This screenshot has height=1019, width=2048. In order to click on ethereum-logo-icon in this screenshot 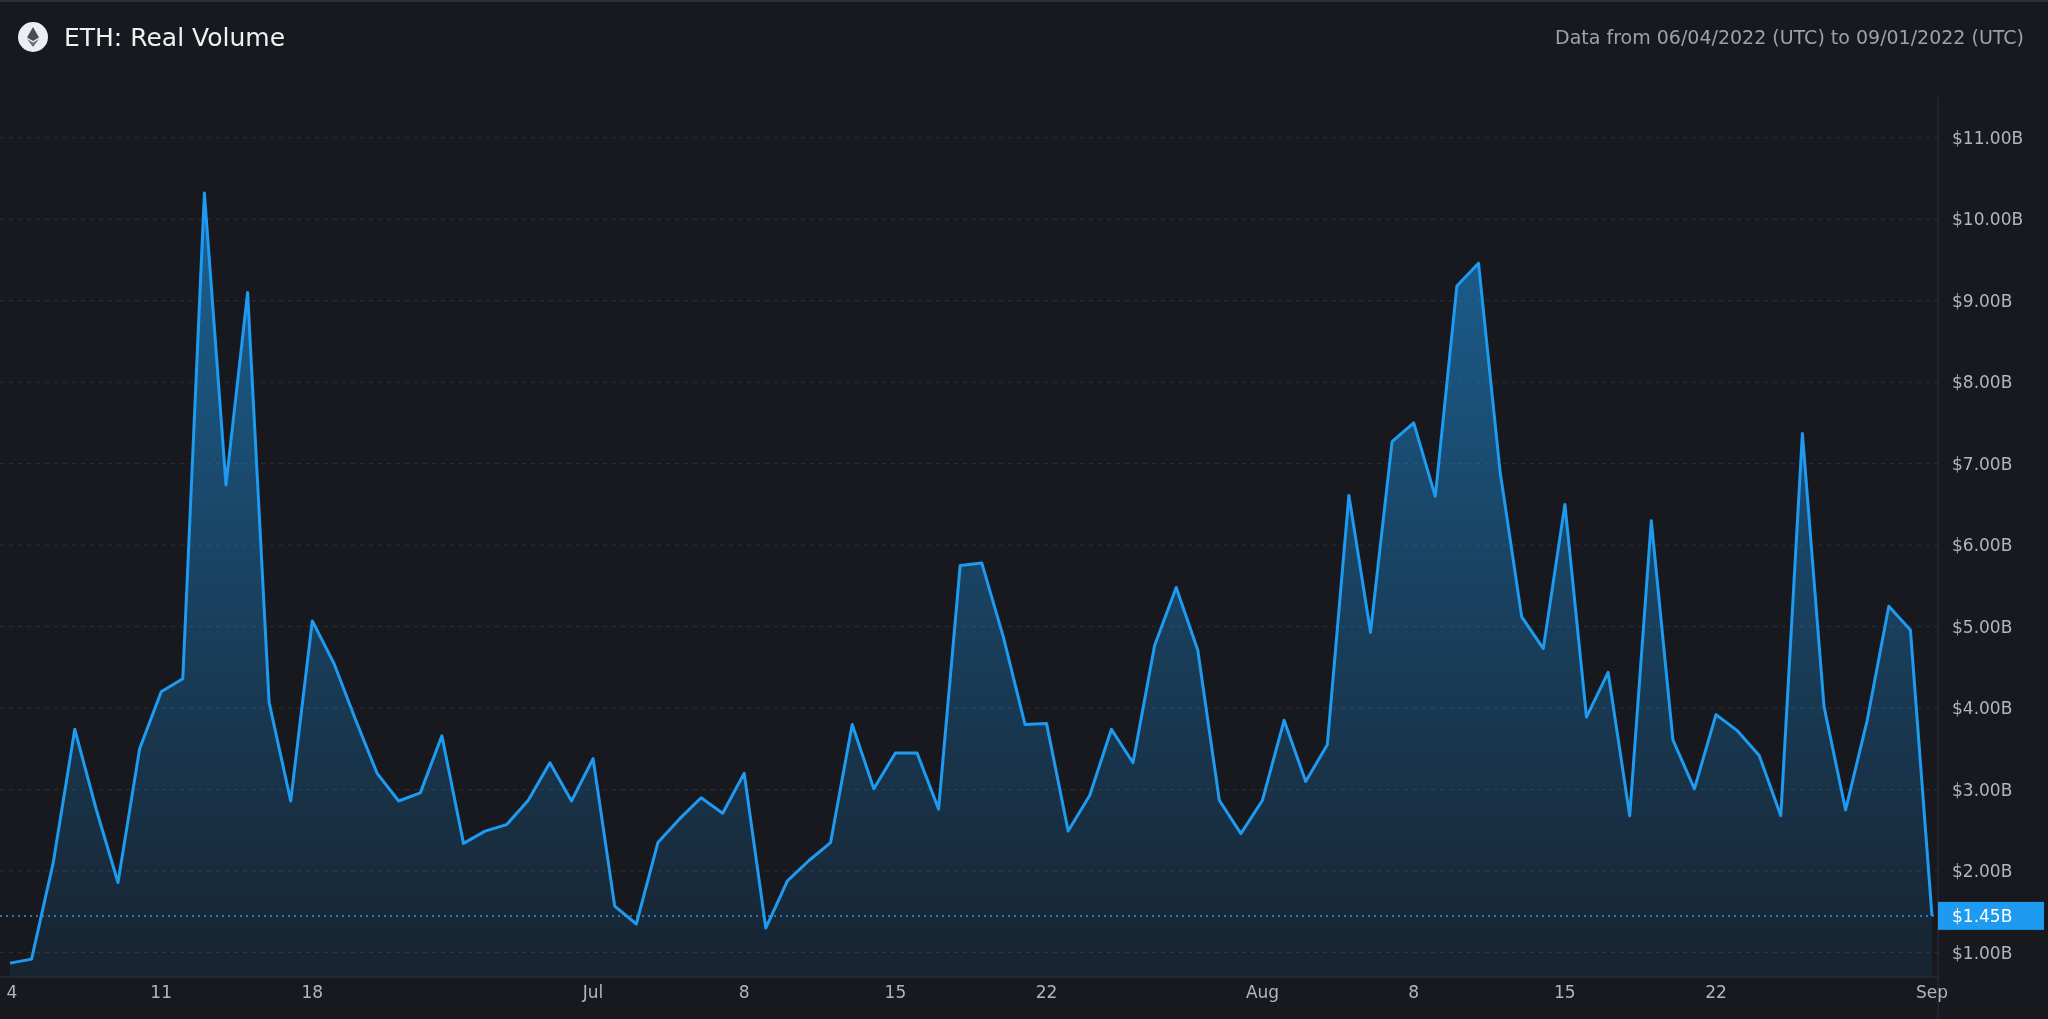, I will do `click(33, 37)`.